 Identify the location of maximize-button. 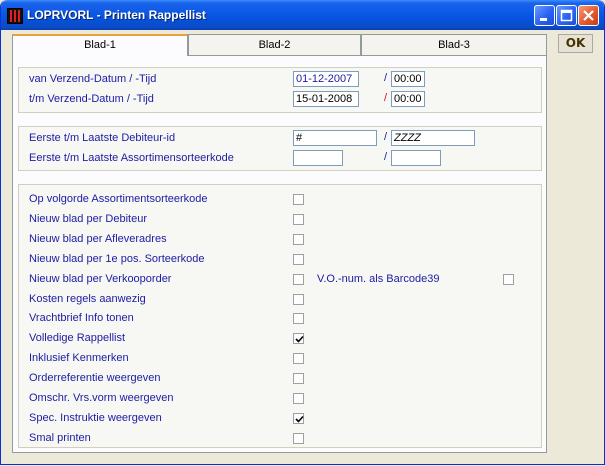
(566, 15).